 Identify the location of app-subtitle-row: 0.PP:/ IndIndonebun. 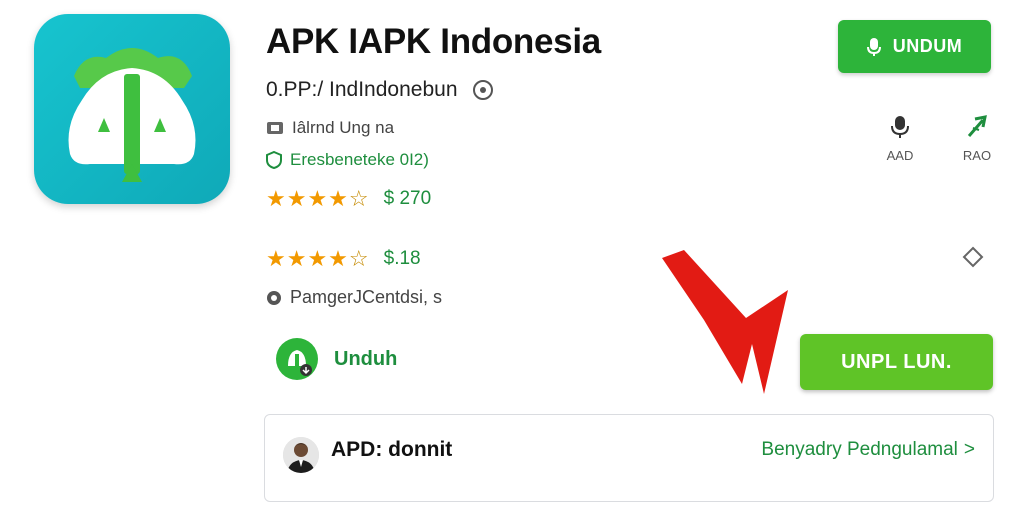
(380, 90).